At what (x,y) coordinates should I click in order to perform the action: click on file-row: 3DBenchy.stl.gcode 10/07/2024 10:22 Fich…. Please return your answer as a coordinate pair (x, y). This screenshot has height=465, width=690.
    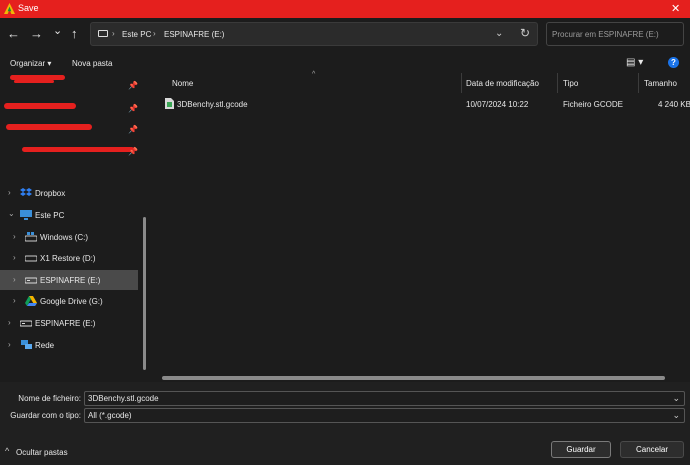
    Looking at the image, I should click on (426, 104).